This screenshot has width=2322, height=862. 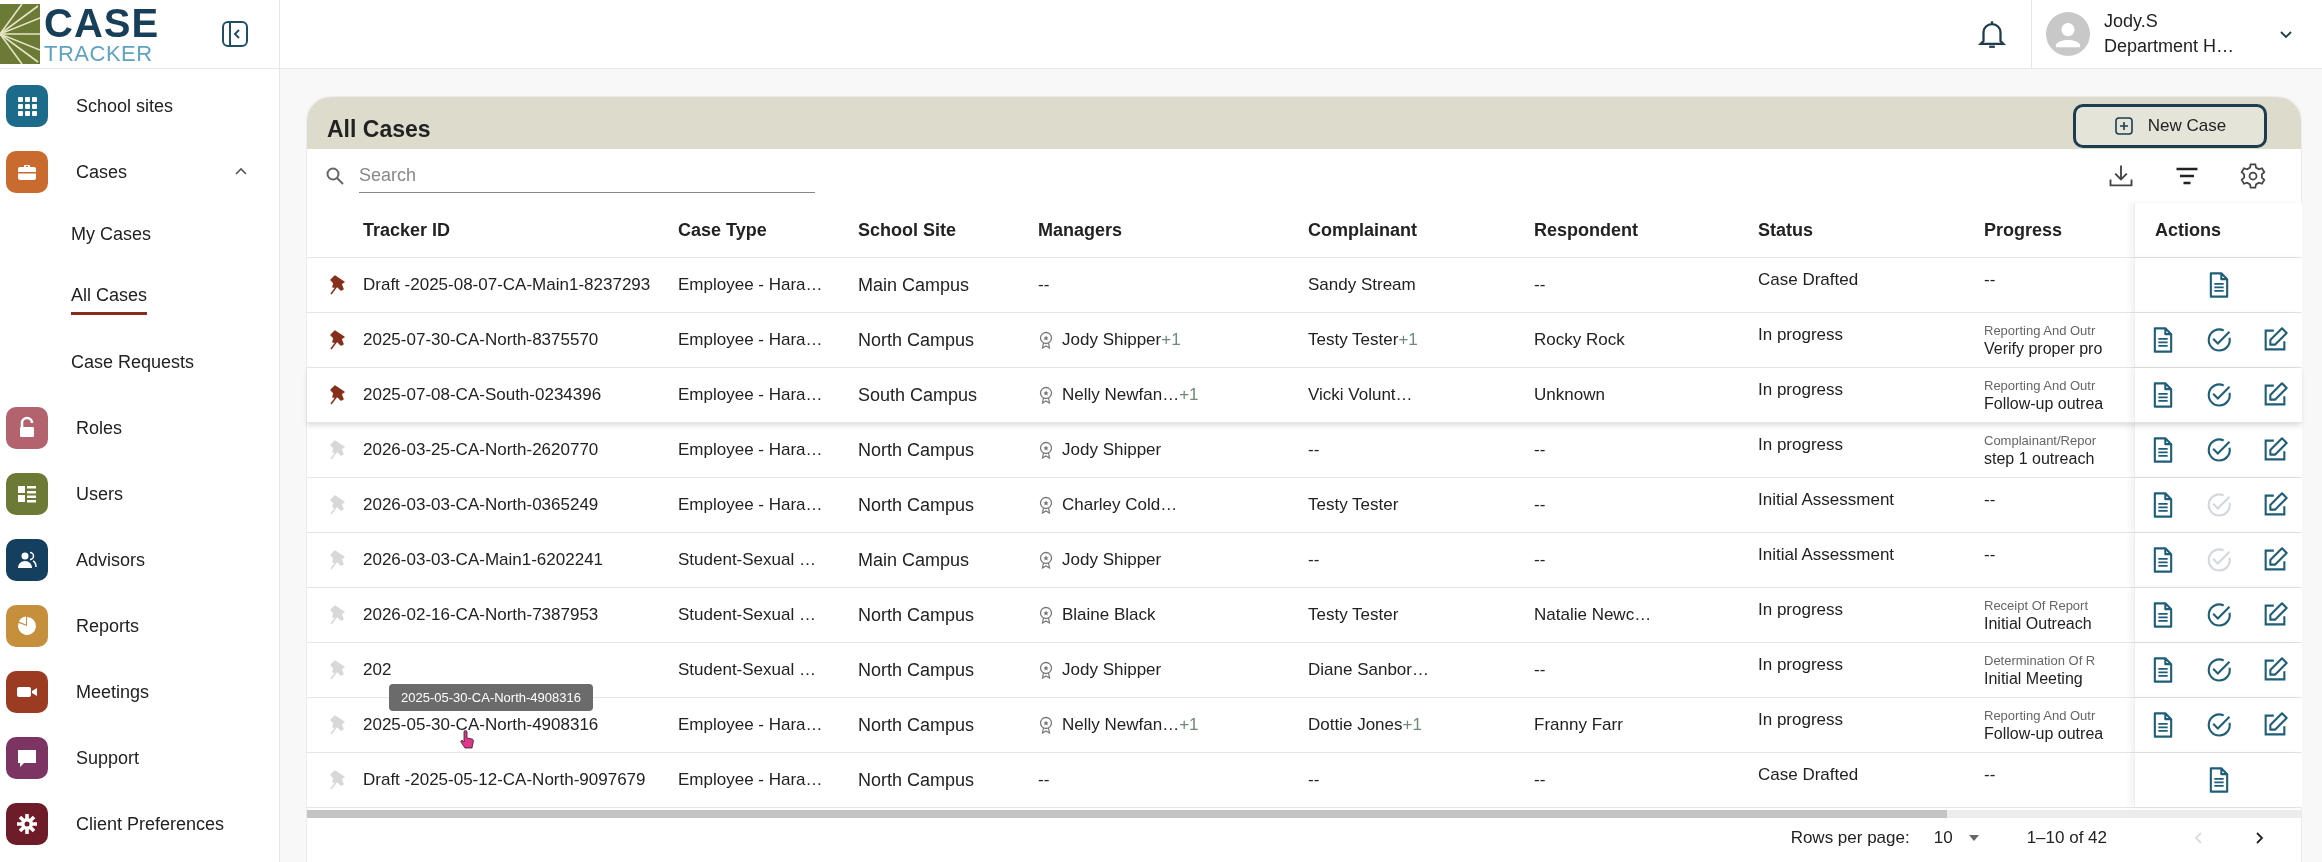 I want to click on column-header: Respondent, so click(x=1646, y=230).